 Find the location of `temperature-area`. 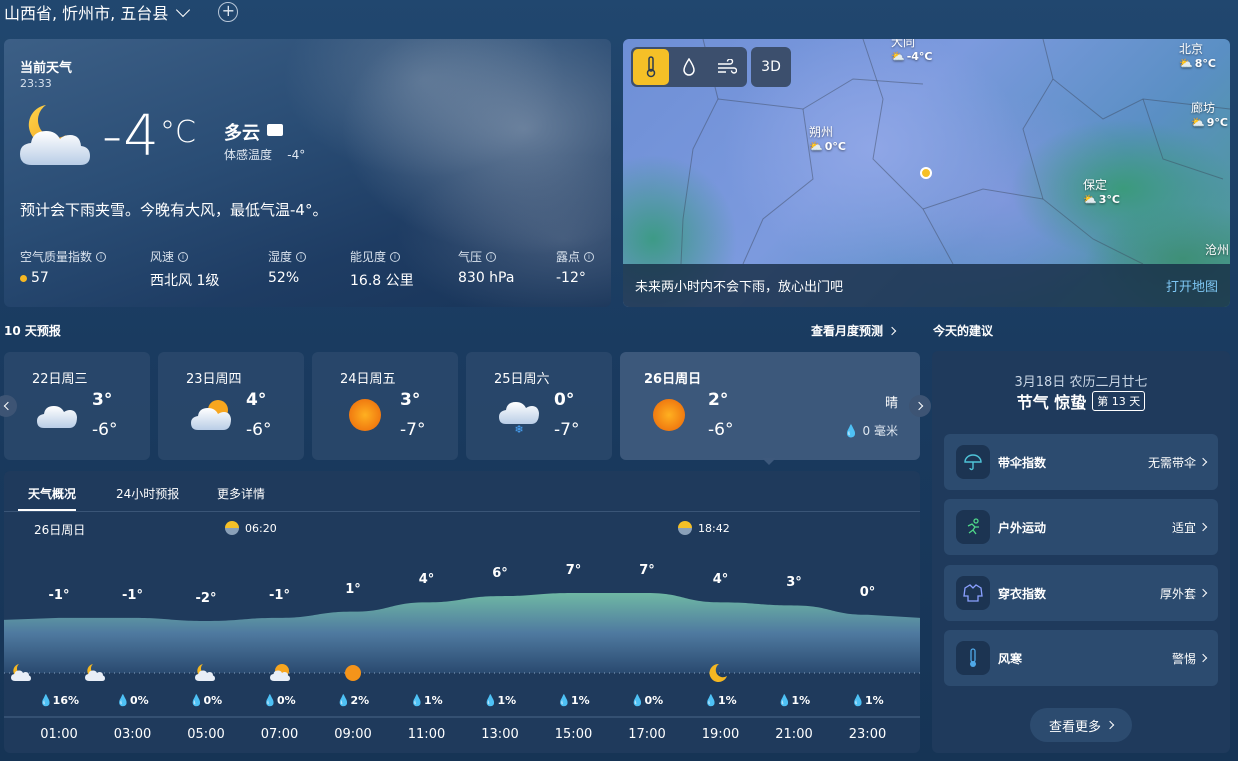

temperature-area is located at coordinates (462, 633).